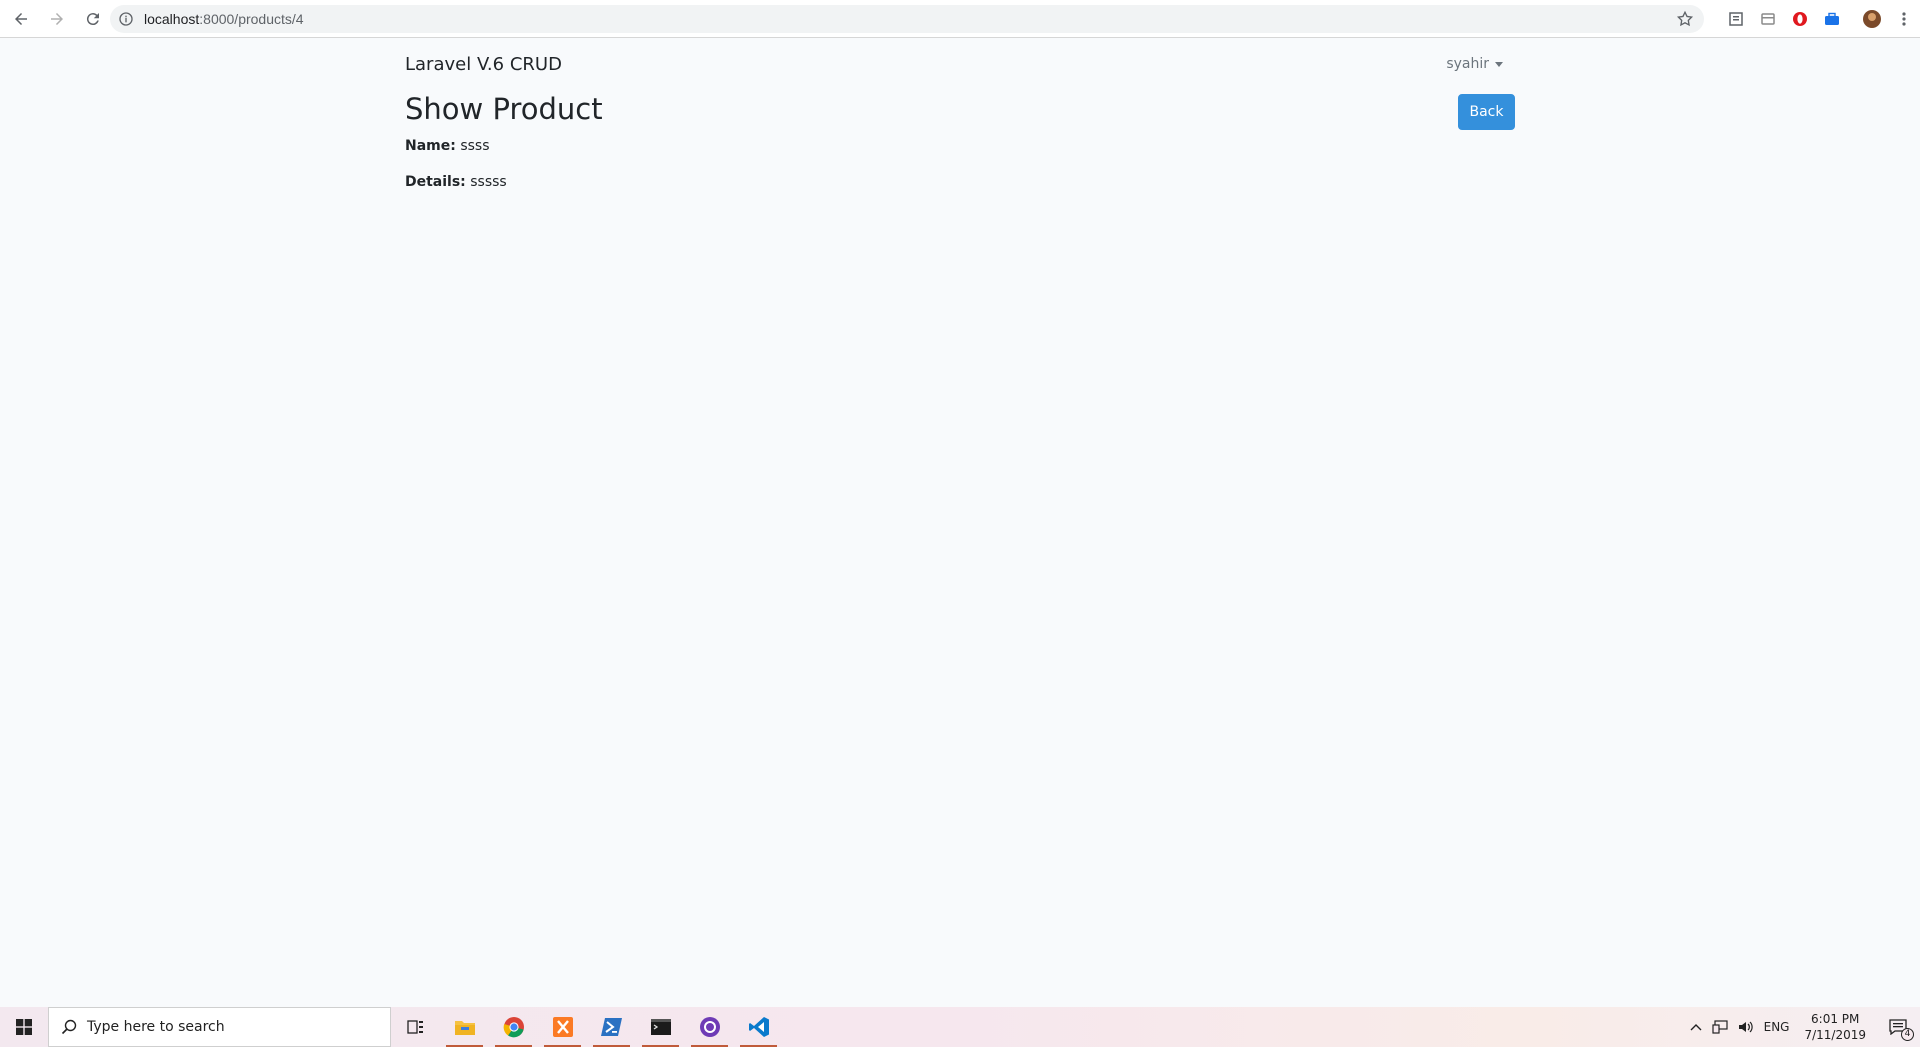  I want to click on back-button: Back, so click(1486, 112).